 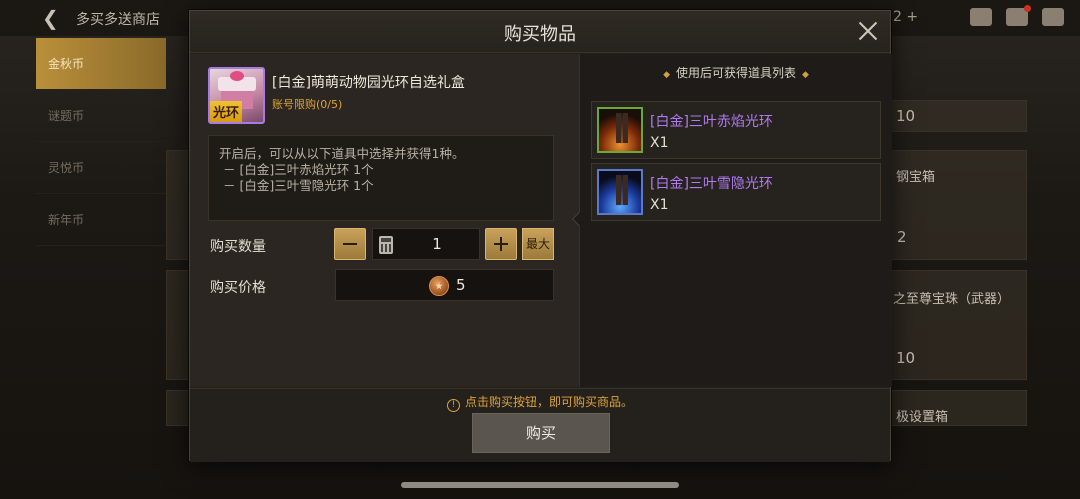 What do you see at coordinates (952, 299) in the screenshot?
I see `shop-card-label: 之至尊宝珠（武器）` at bounding box center [952, 299].